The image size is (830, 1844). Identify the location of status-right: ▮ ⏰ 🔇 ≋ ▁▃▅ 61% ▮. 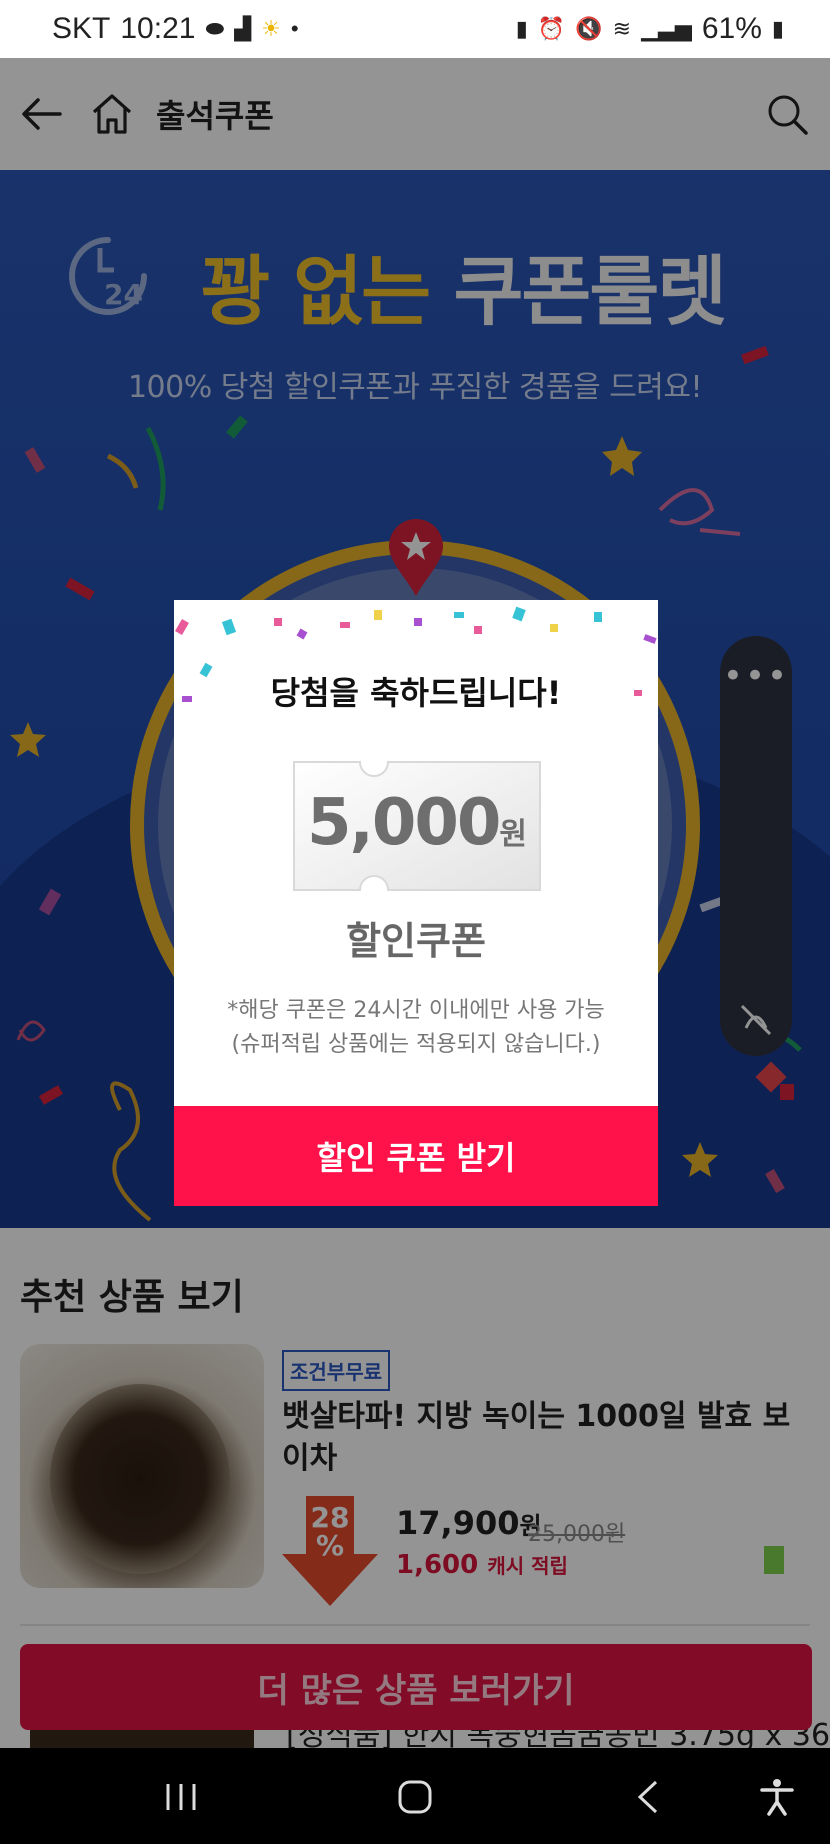
(650, 29).